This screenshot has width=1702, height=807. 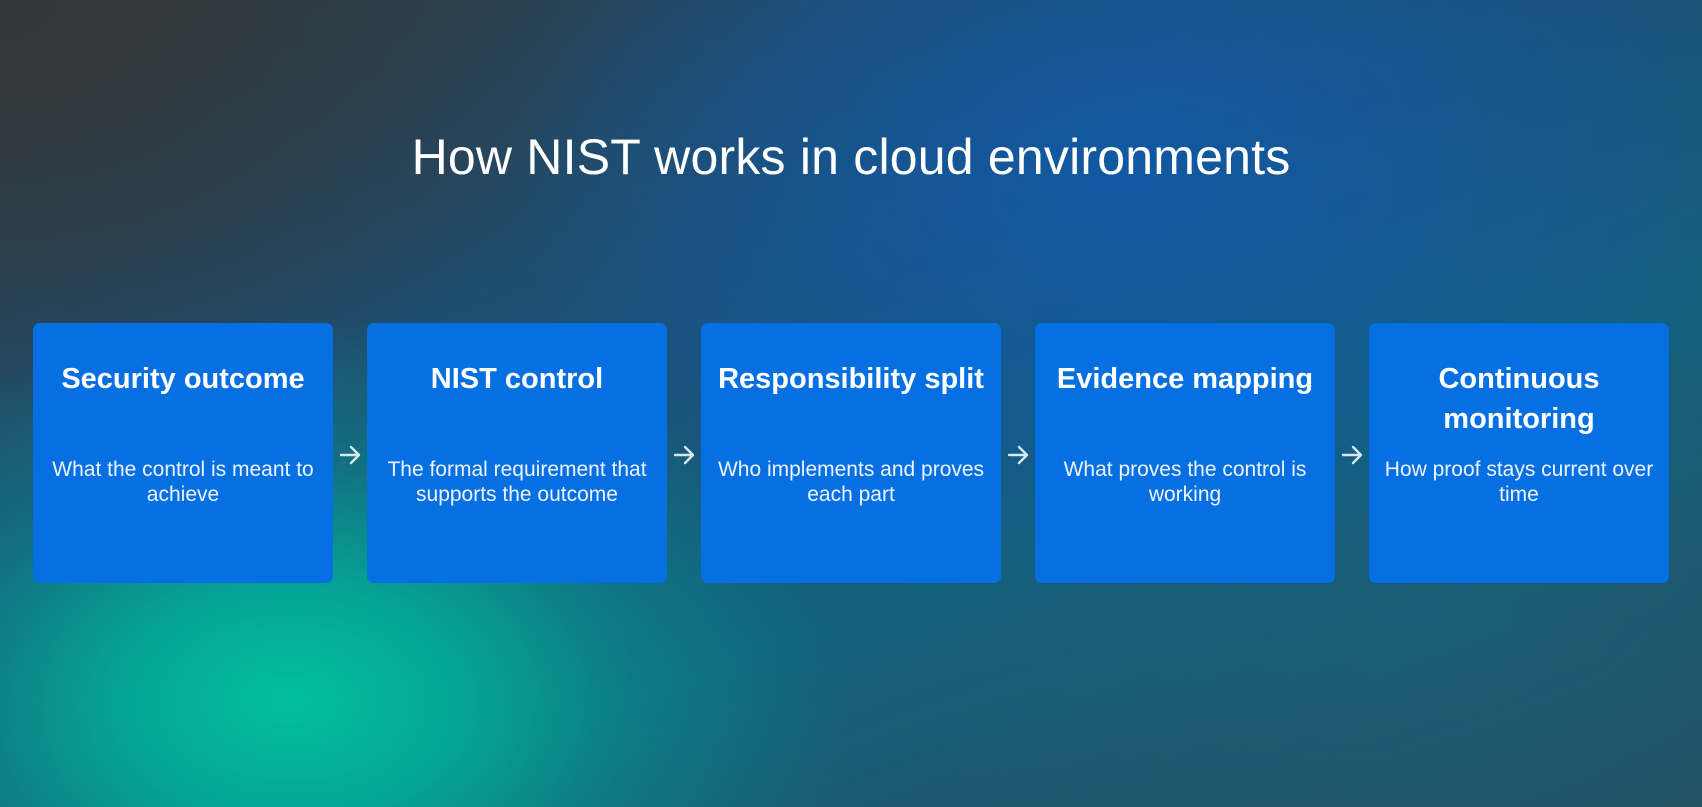 What do you see at coordinates (851, 379) in the screenshot?
I see `step-title: Responsibility split` at bounding box center [851, 379].